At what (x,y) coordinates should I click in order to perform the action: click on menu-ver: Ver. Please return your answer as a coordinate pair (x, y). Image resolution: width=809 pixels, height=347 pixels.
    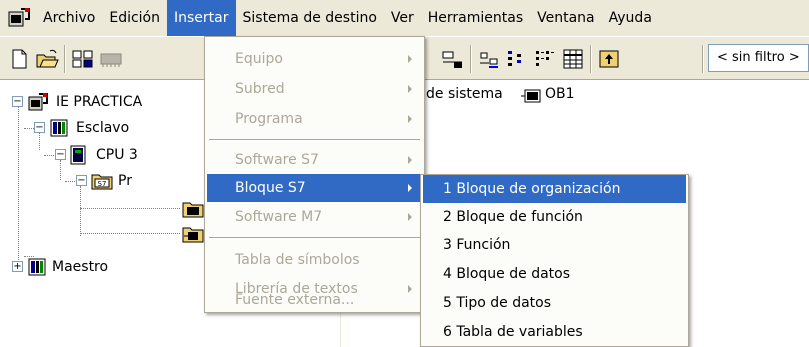
    Looking at the image, I should click on (402, 18).